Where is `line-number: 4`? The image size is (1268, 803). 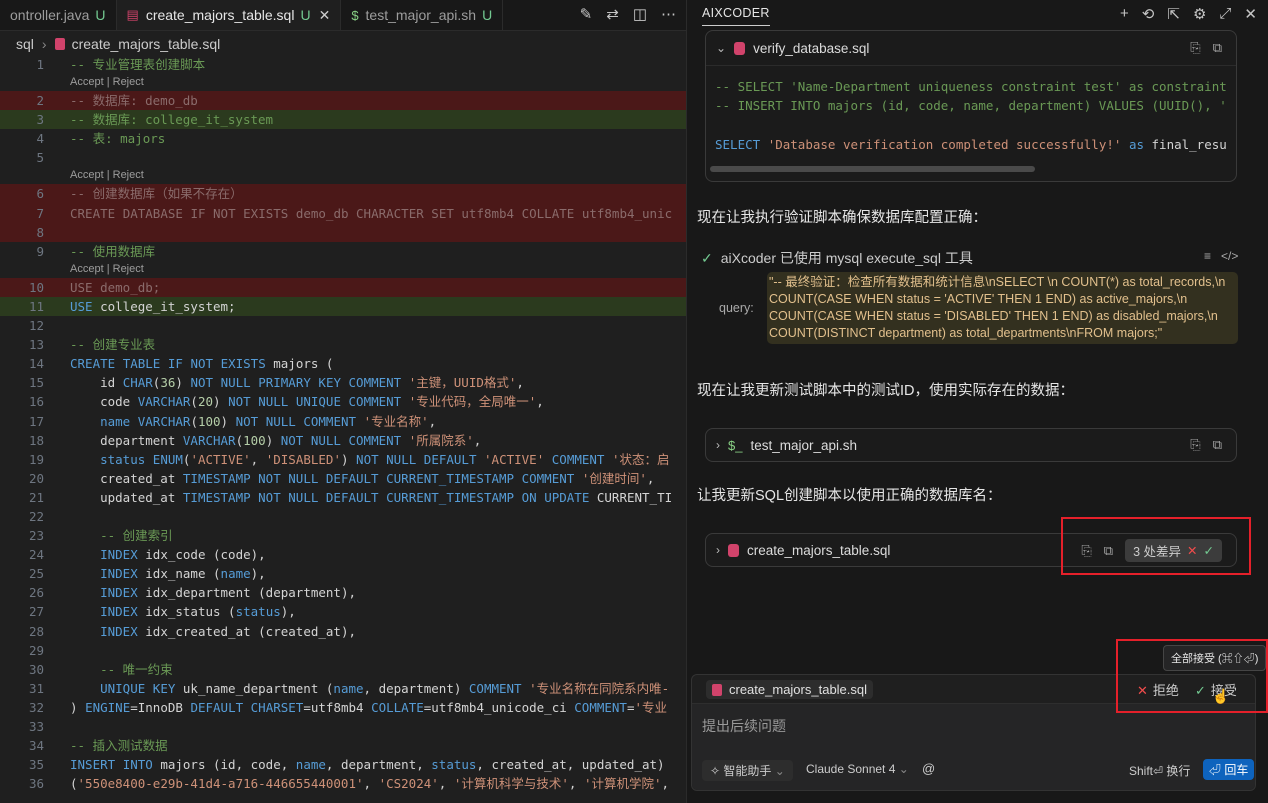
line-number: 4 is located at coordinates (40, 139).